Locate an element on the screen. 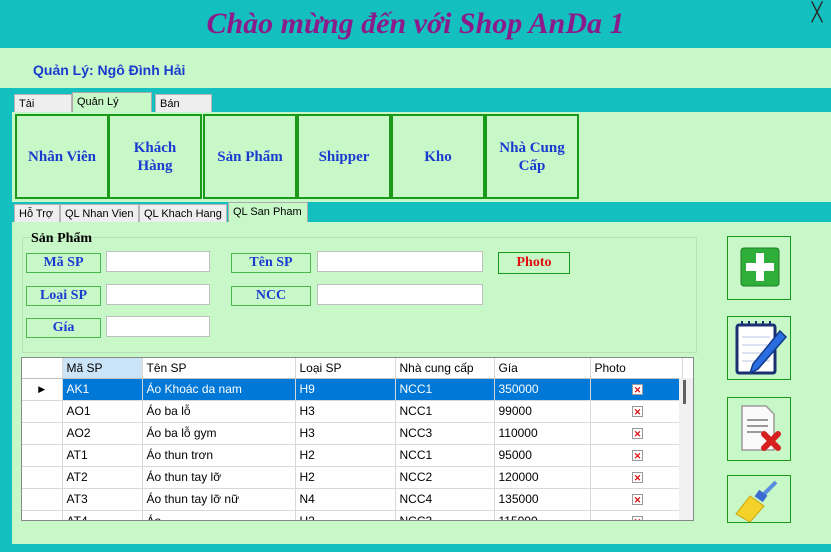  delete-document-icon is located at coordinates (761, 428).